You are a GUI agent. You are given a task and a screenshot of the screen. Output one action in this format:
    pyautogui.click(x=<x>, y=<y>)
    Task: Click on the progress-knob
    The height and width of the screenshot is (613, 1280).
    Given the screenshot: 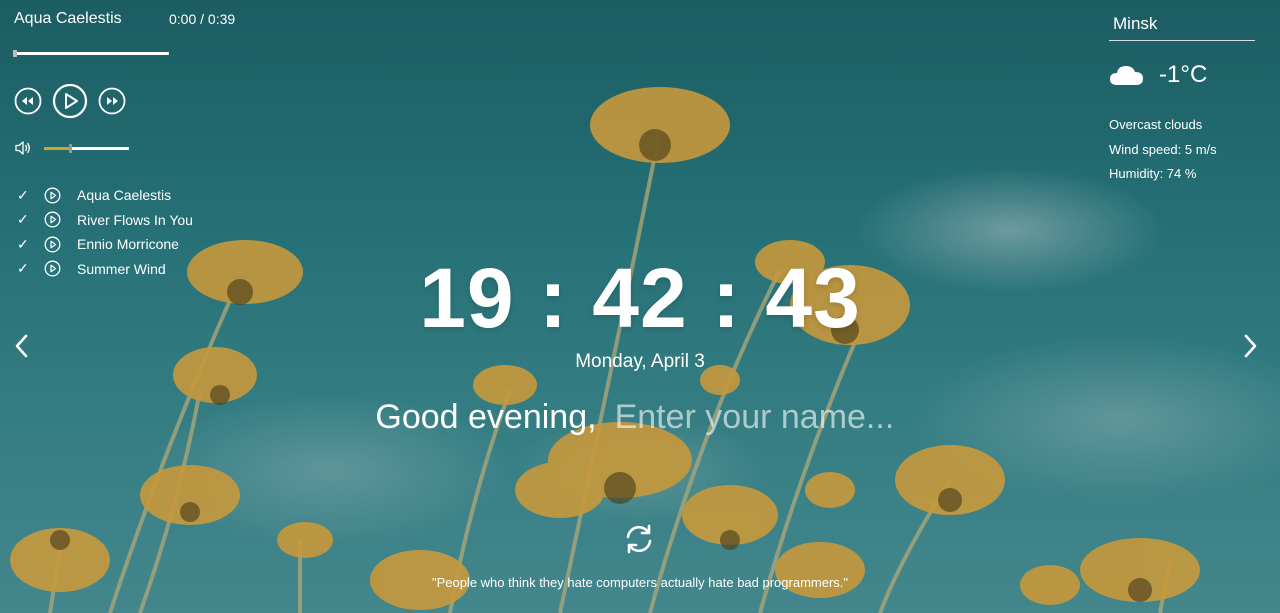 What is the action you would take?
    pyautogui.click(x=15, y=53)
    